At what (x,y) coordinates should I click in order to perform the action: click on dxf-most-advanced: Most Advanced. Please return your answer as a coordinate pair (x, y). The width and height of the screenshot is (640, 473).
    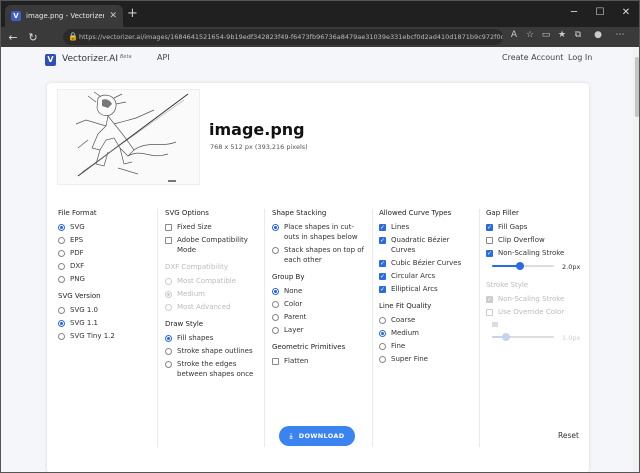
    Looking at the image, I should click on (213, 307).